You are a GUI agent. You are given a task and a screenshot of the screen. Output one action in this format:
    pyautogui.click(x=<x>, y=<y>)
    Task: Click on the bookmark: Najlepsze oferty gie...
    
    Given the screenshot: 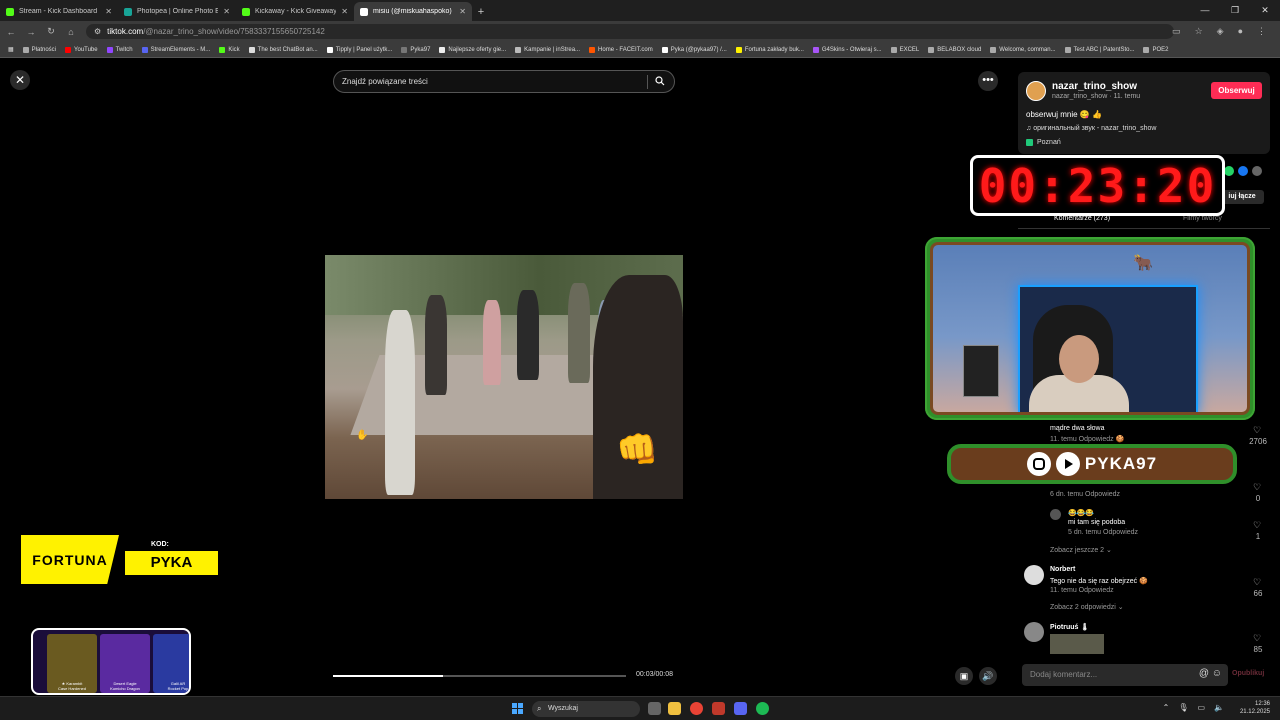 What is the action you would take?
    pyautogui.click(x=472, y=49)
    